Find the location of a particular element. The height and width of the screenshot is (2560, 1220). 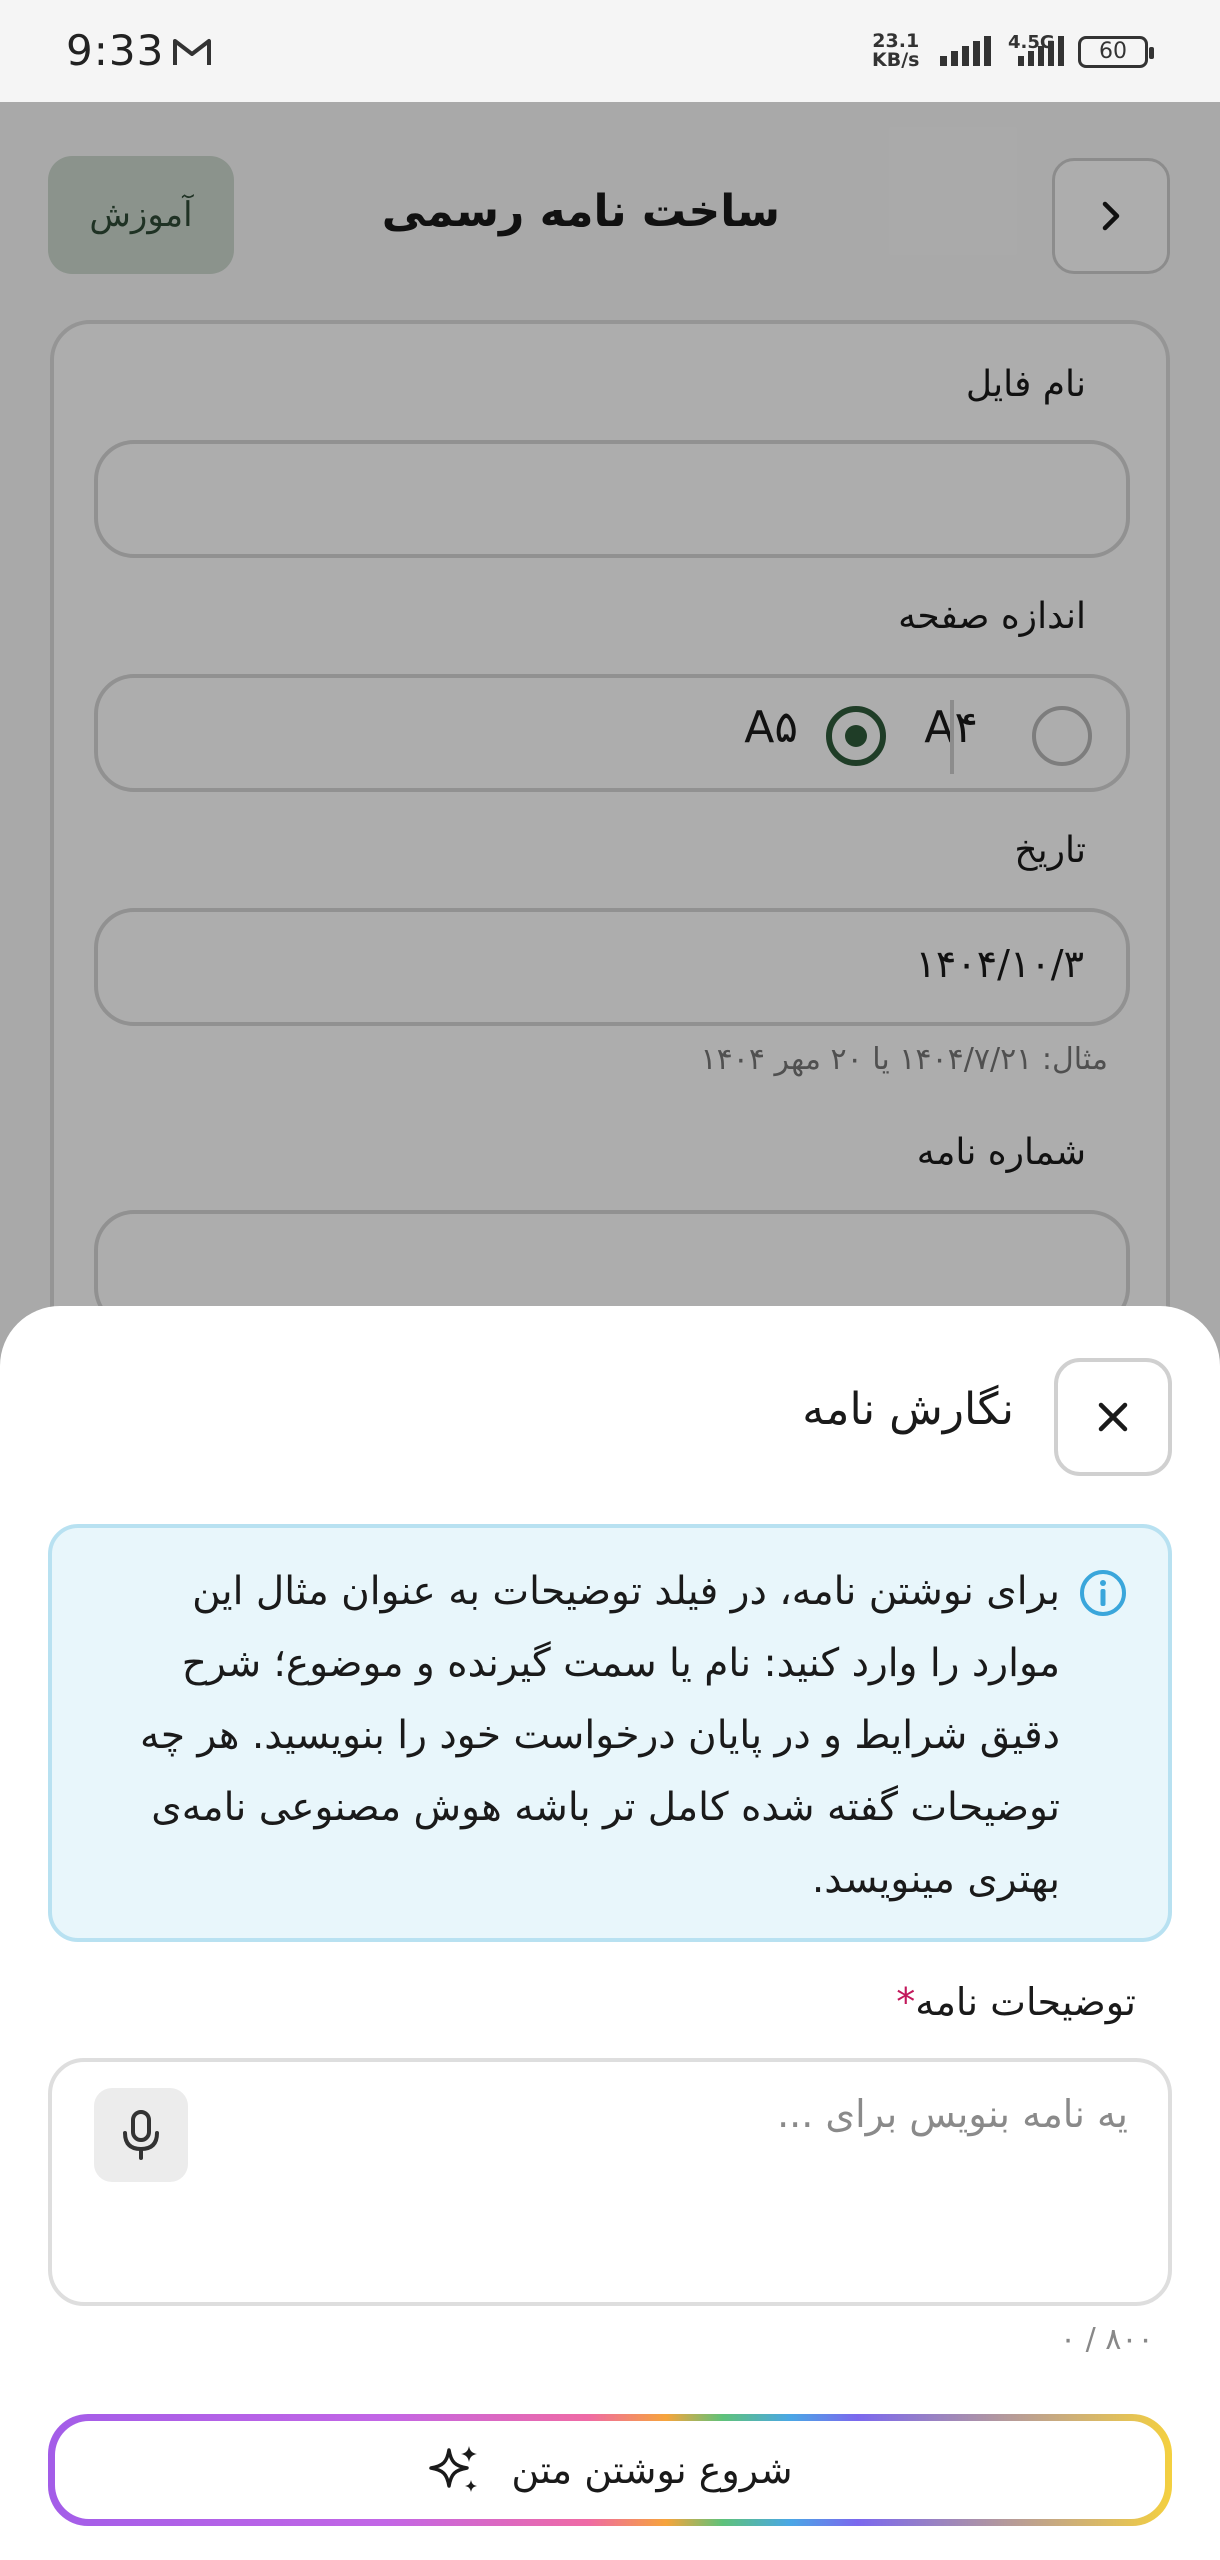

status-bar: 9:33 23.1 KB/s 4.5G 60 is located at coordinates (610, 51).